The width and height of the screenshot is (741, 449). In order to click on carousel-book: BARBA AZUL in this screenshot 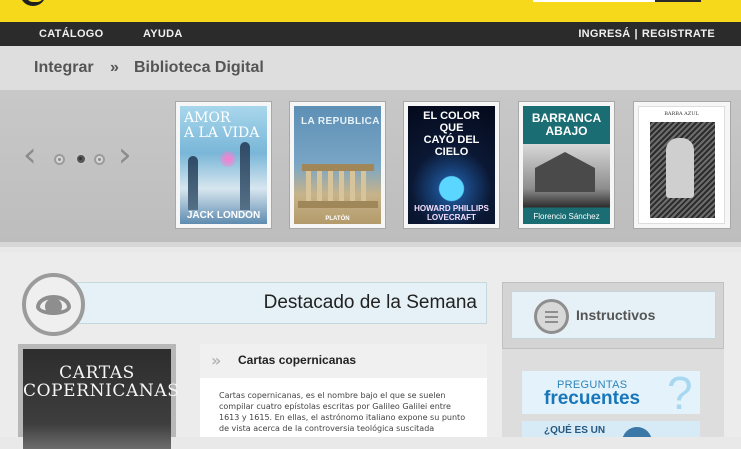, I will do `click(682, 165)`.